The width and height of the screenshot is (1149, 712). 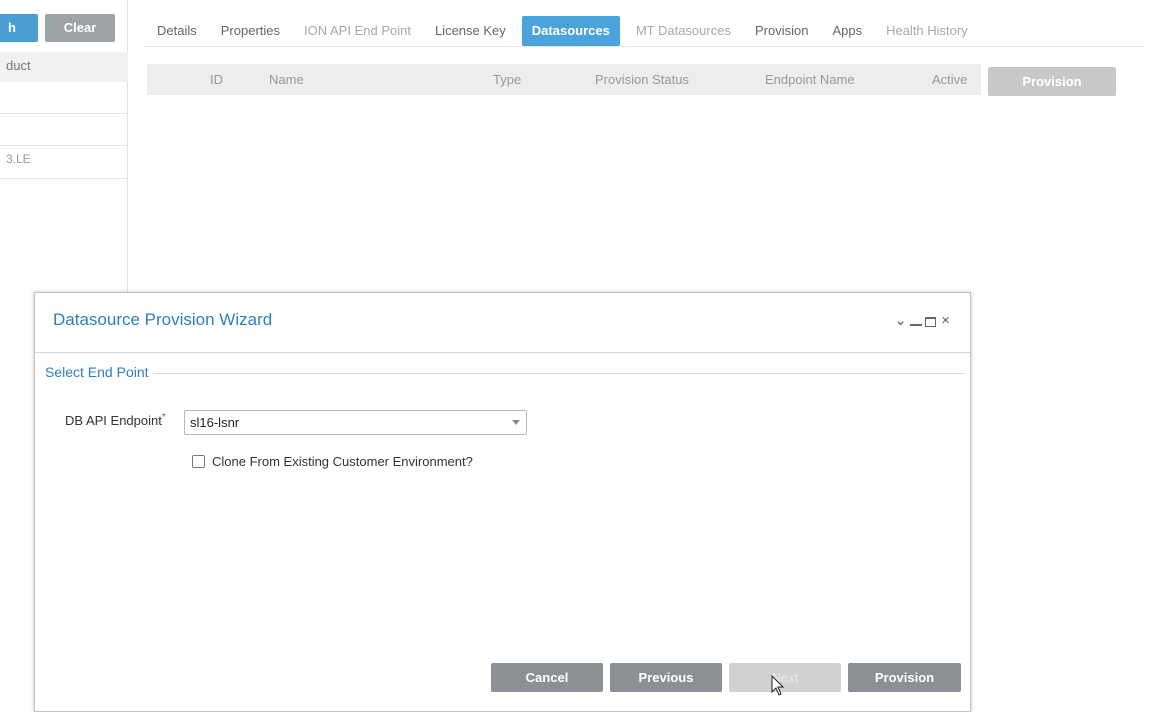 I want to click on db-api-endpoint-label-text: DB API Endpoint, so click(x=113, y=420).